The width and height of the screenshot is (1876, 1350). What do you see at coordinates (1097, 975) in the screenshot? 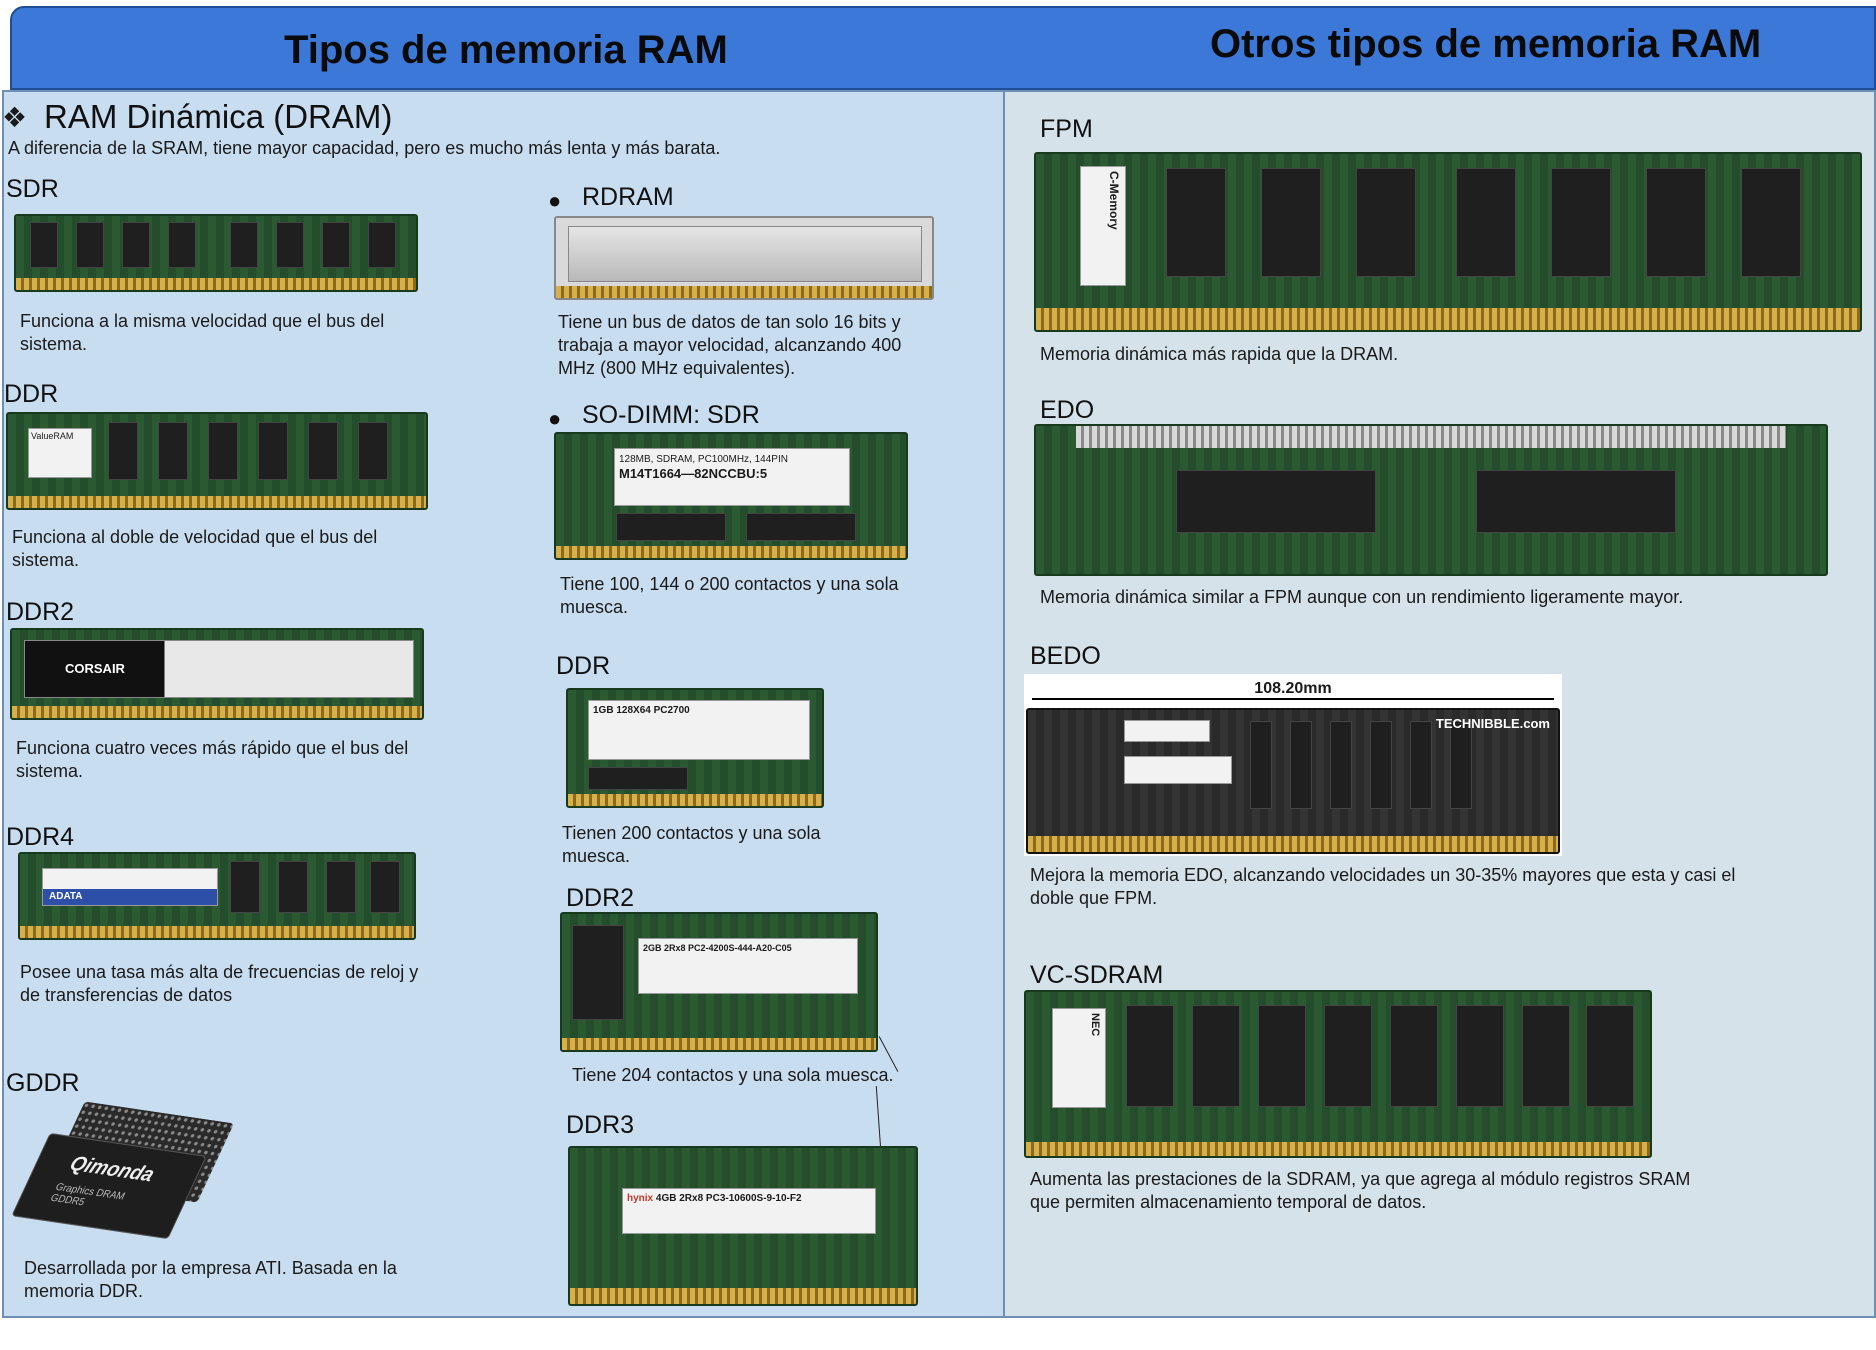
I see `label-vc-sdram: VC-SDRAM` at bounding box center [1097, 975].